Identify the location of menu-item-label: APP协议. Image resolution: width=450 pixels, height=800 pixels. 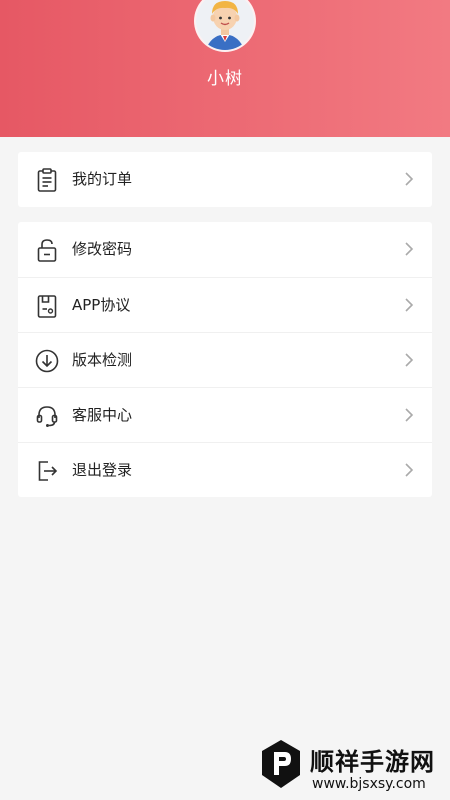
(101, 305).